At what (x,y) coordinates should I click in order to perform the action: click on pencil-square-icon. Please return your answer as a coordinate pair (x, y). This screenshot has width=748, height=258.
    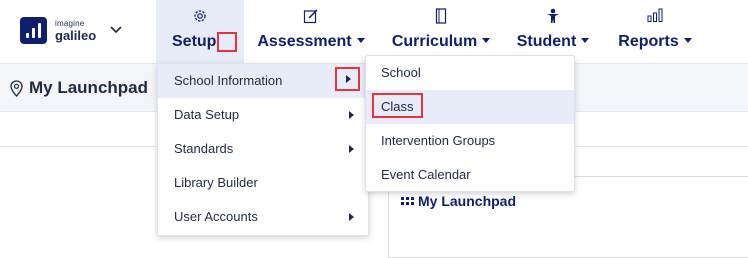
    Looking at the image, I should click on (310, 16).